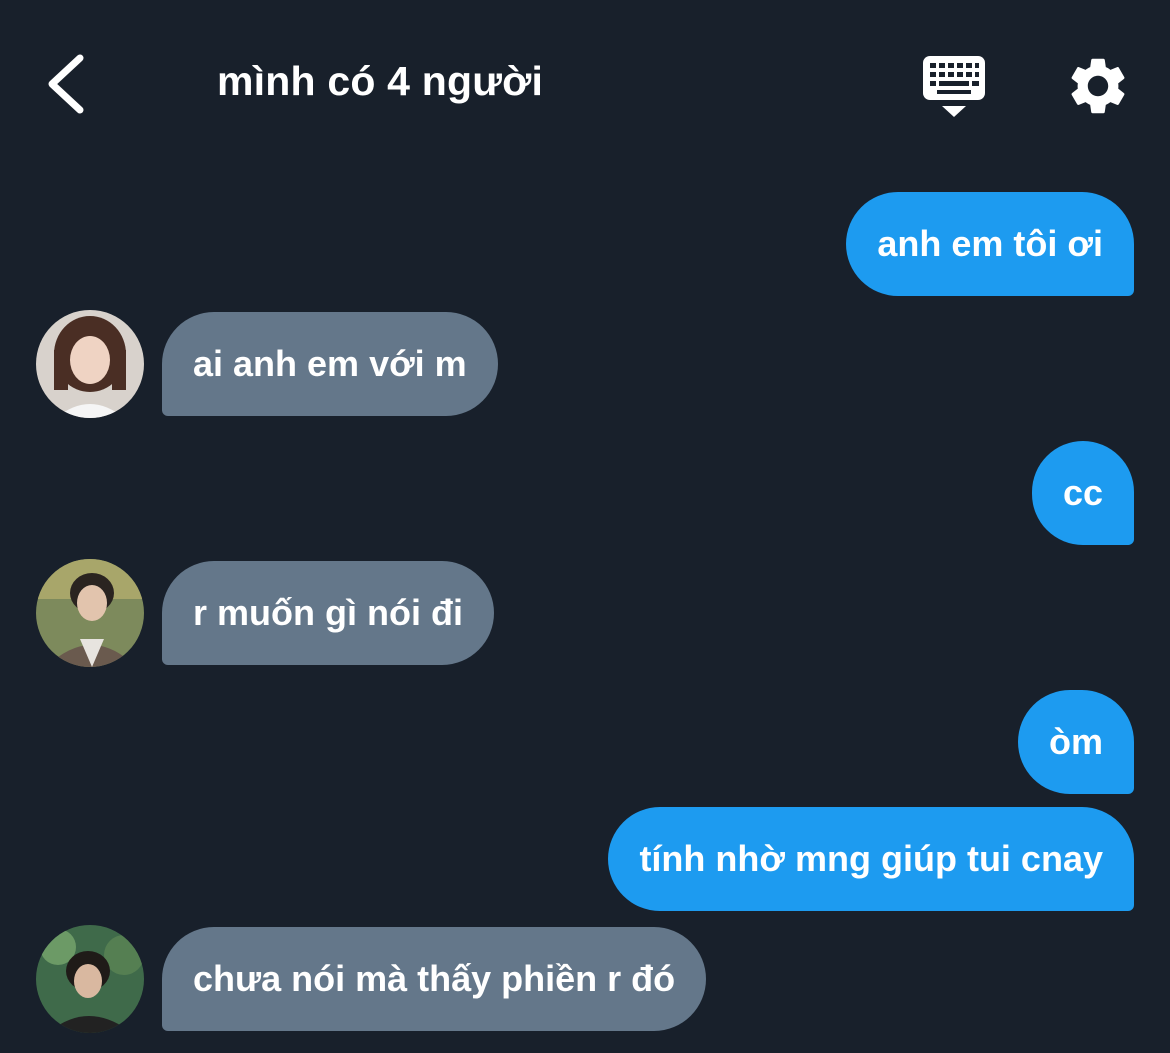  I want to click on back-button, so click(68, 84).